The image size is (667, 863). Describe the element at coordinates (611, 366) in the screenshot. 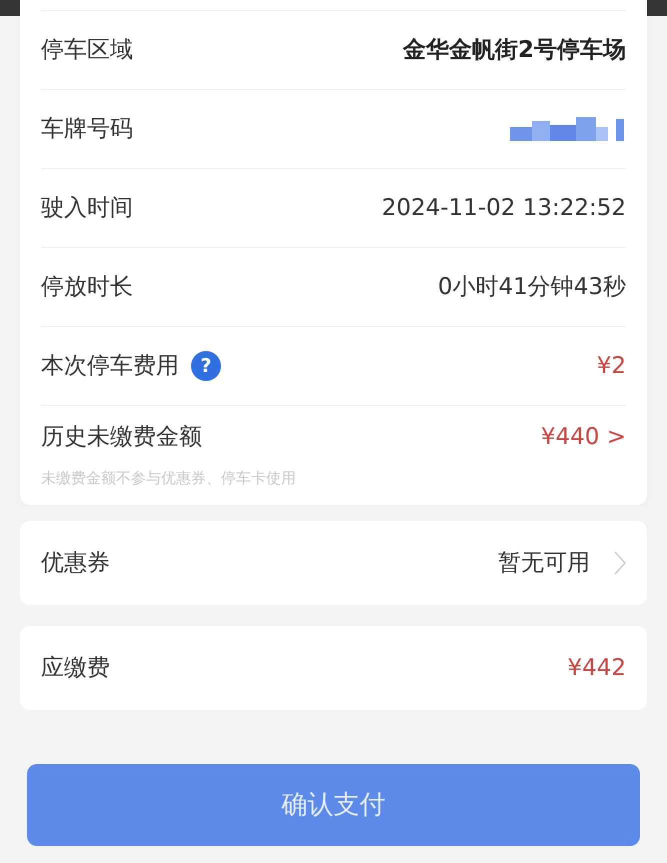

I see `amount-value: ¥2` at that location.